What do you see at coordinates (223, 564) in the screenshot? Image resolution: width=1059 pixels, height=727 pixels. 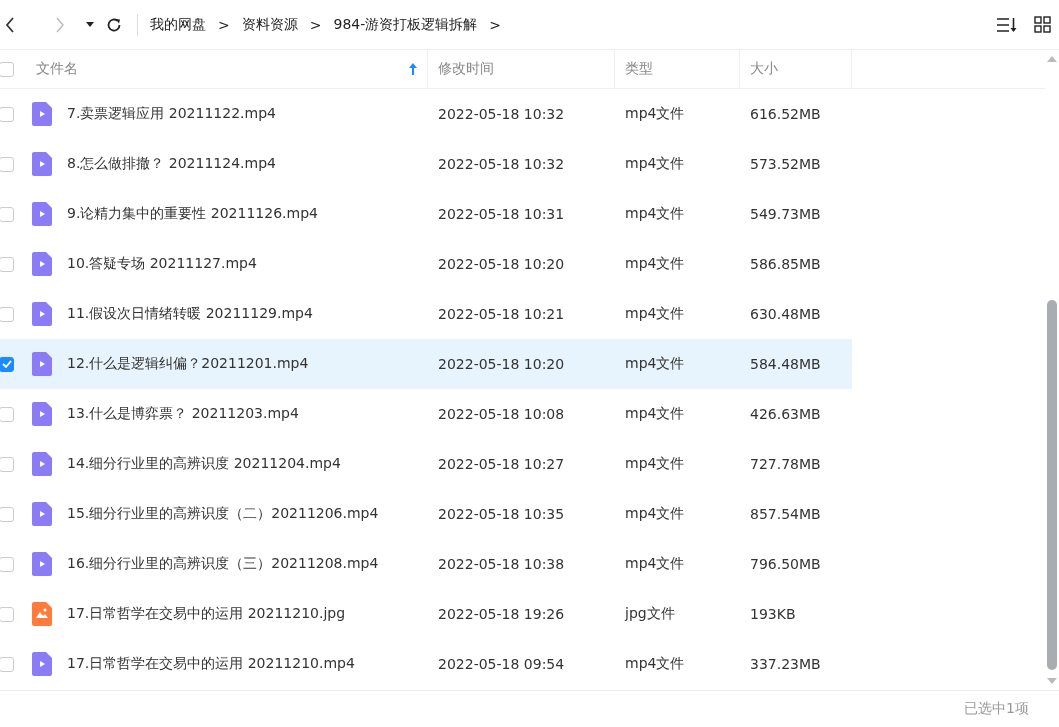 I see `file-name: 16.细分行业里的高辨识度（三）20211208.mp4` at bounding box center [223, 564].